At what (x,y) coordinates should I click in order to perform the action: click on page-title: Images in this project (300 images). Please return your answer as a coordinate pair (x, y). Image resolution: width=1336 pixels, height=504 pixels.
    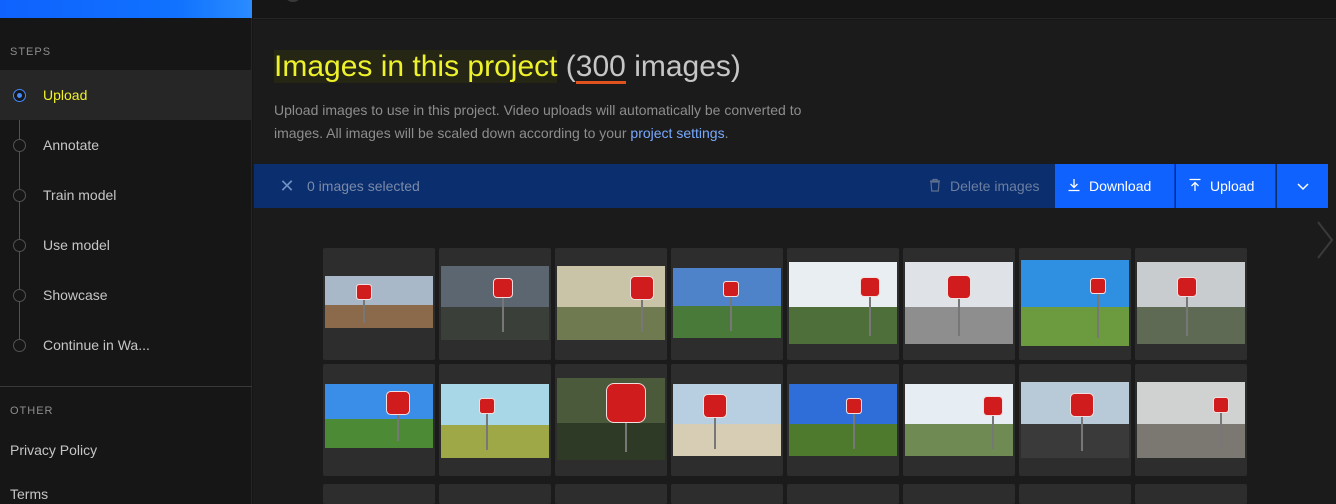
    Looking at the image, I should click on (507, 67).